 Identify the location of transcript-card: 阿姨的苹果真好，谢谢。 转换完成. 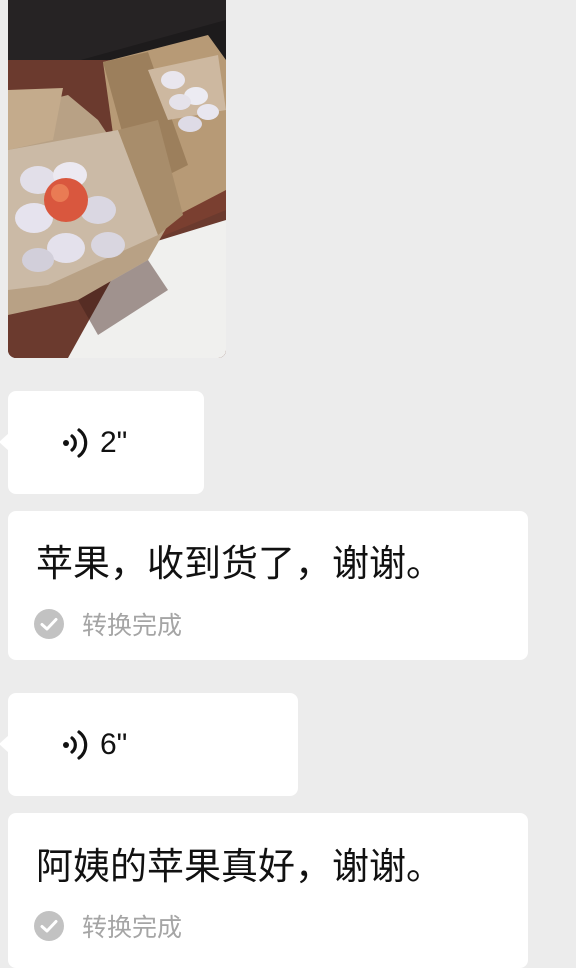
(268, 890).